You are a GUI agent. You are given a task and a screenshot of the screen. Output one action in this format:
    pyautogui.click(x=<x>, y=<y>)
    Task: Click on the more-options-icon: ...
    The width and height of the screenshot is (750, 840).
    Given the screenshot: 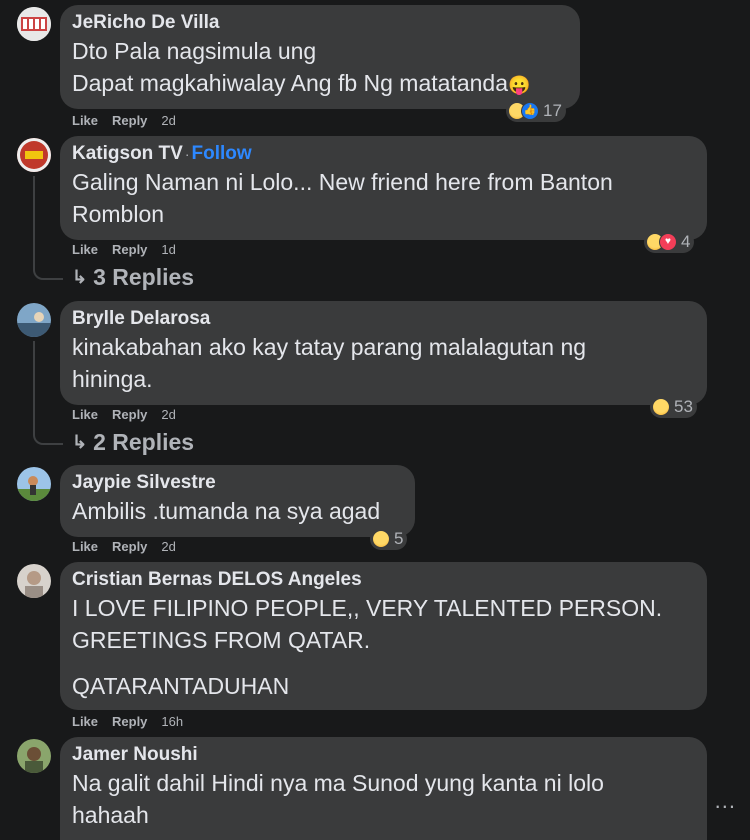 What is the action you would take?
    pyautogui.click(x=725, y=801)
    